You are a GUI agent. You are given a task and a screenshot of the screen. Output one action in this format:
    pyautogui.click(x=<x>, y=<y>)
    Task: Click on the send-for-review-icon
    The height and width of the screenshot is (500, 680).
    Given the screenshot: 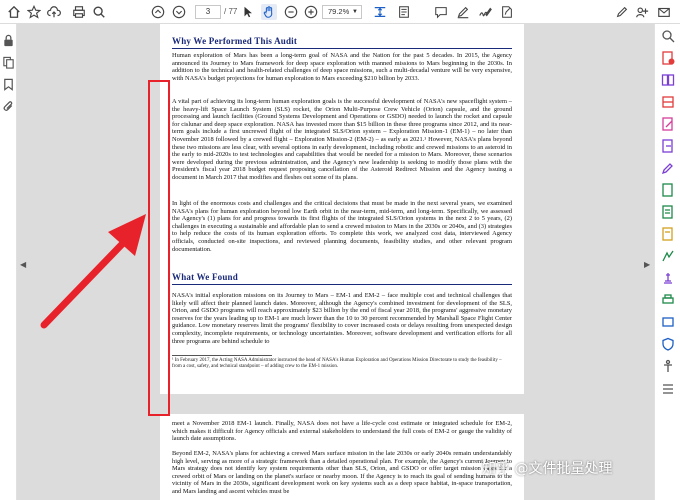 What is the action you would take?
    pyautogui.click(x=668, y=256)
    